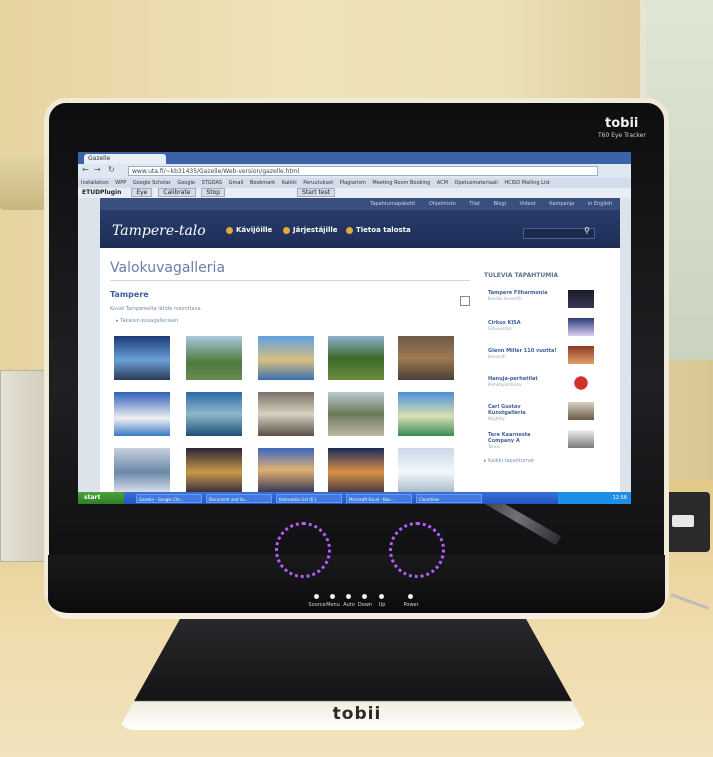 The image size is (713, 757). I want to click on site-logo: Tampere-talo, so click(159, 231).